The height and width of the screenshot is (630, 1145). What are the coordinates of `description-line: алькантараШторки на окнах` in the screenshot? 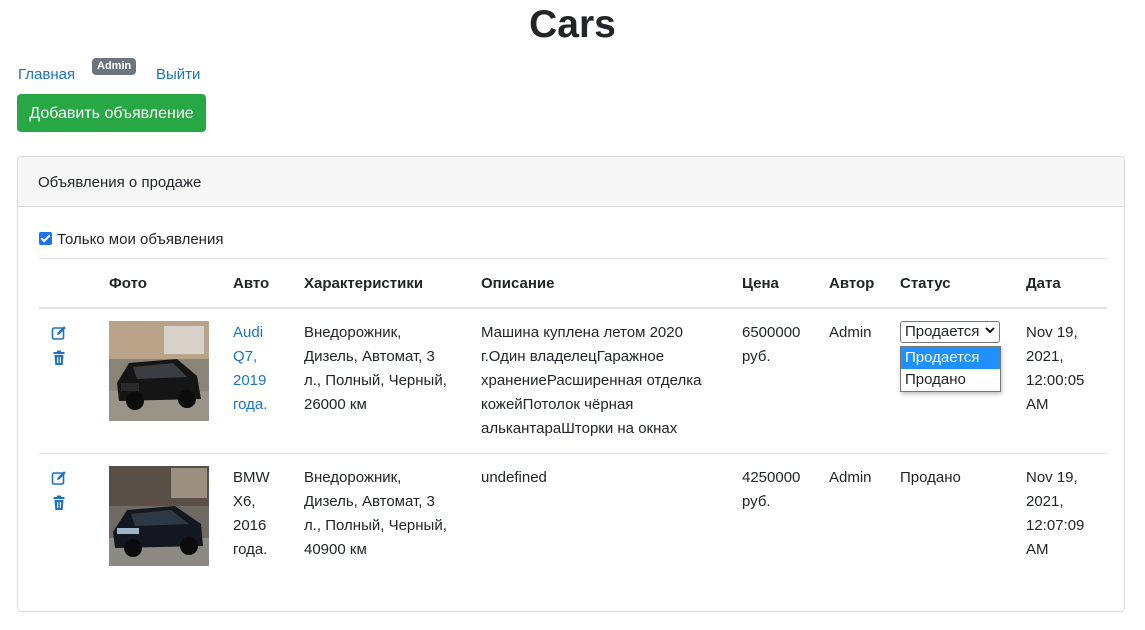 It's located at (579, 428).